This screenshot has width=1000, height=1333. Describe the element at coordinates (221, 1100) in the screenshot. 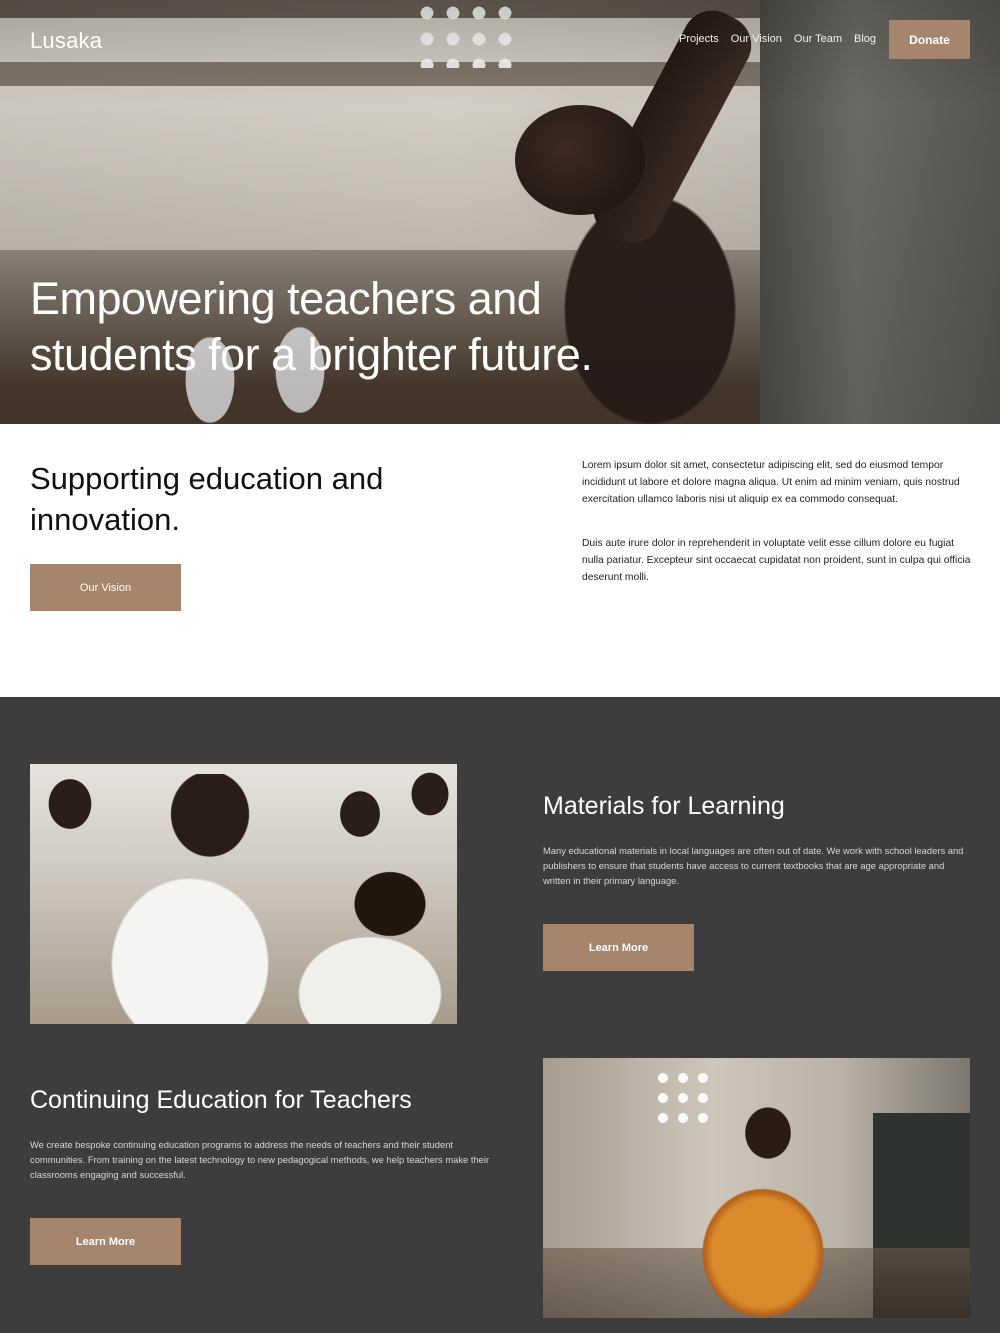

I see `continuing-education-title: Continuing Education for Teachers` at that location.